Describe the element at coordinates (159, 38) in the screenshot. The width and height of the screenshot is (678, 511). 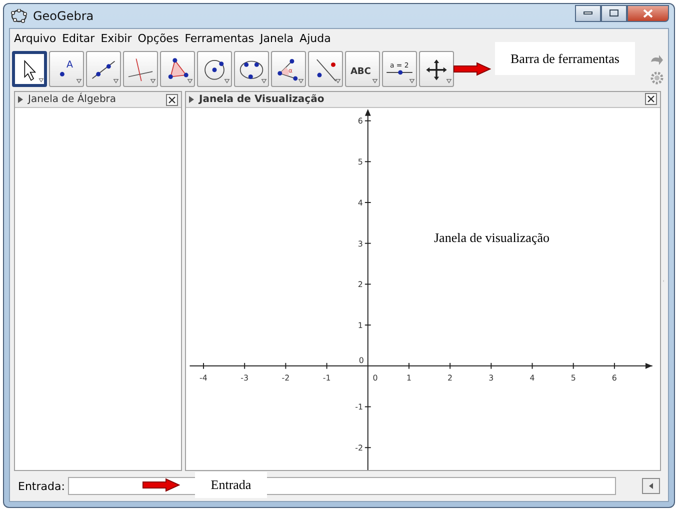
I see `menu-item: Opções` at that location.